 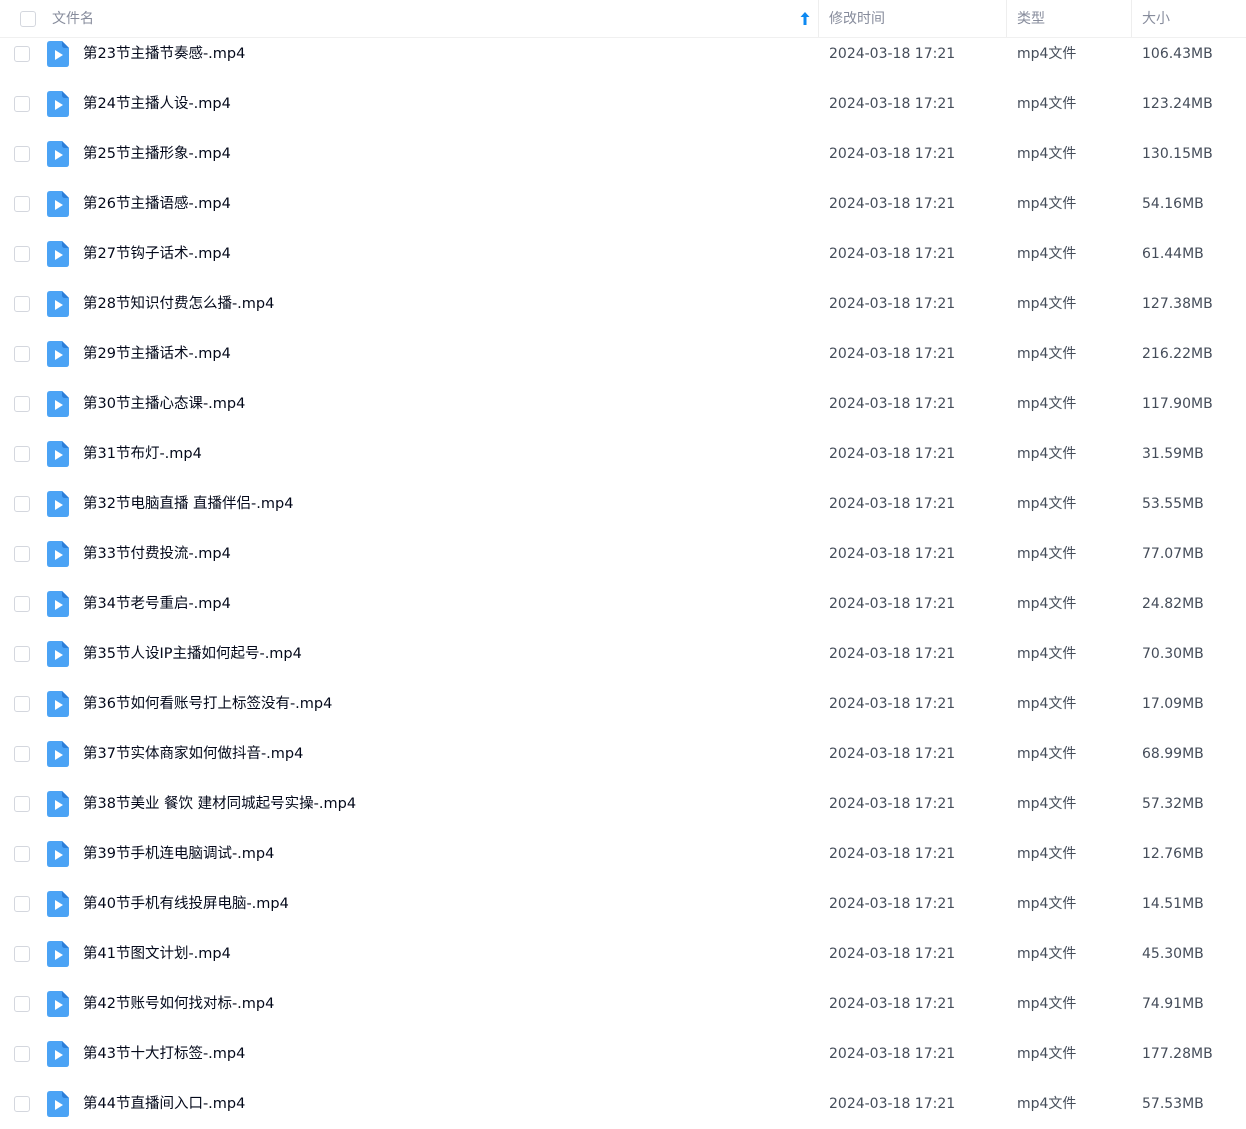 What do you see at coordinates (857, 18) in the screenshot?
I see `header-modified-time: 修改时间` at bounding box center [857, 18].